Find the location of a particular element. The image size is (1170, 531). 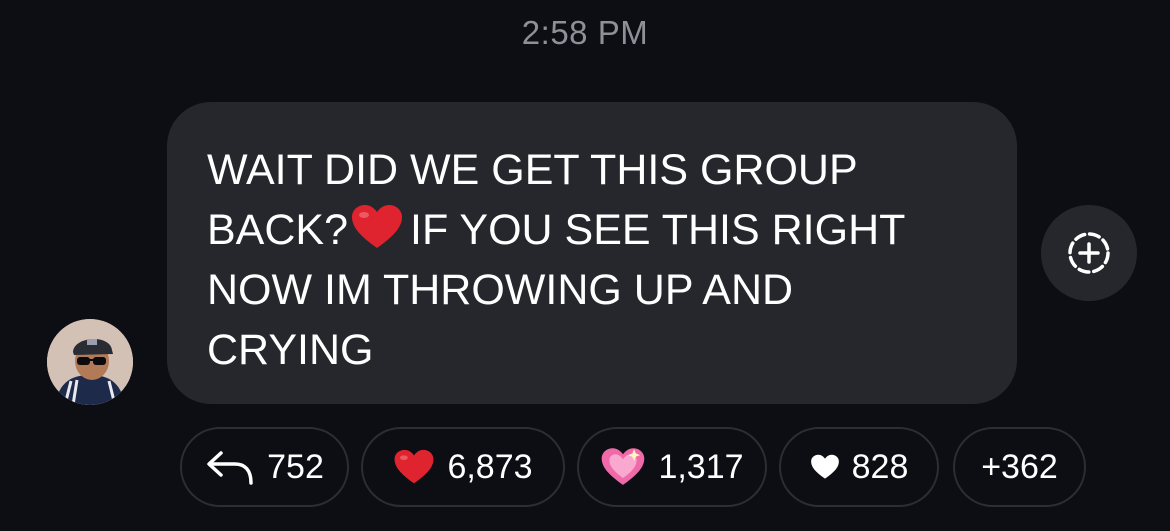

more-reactions-pill: +362 is located at coordinates (1019, 467).